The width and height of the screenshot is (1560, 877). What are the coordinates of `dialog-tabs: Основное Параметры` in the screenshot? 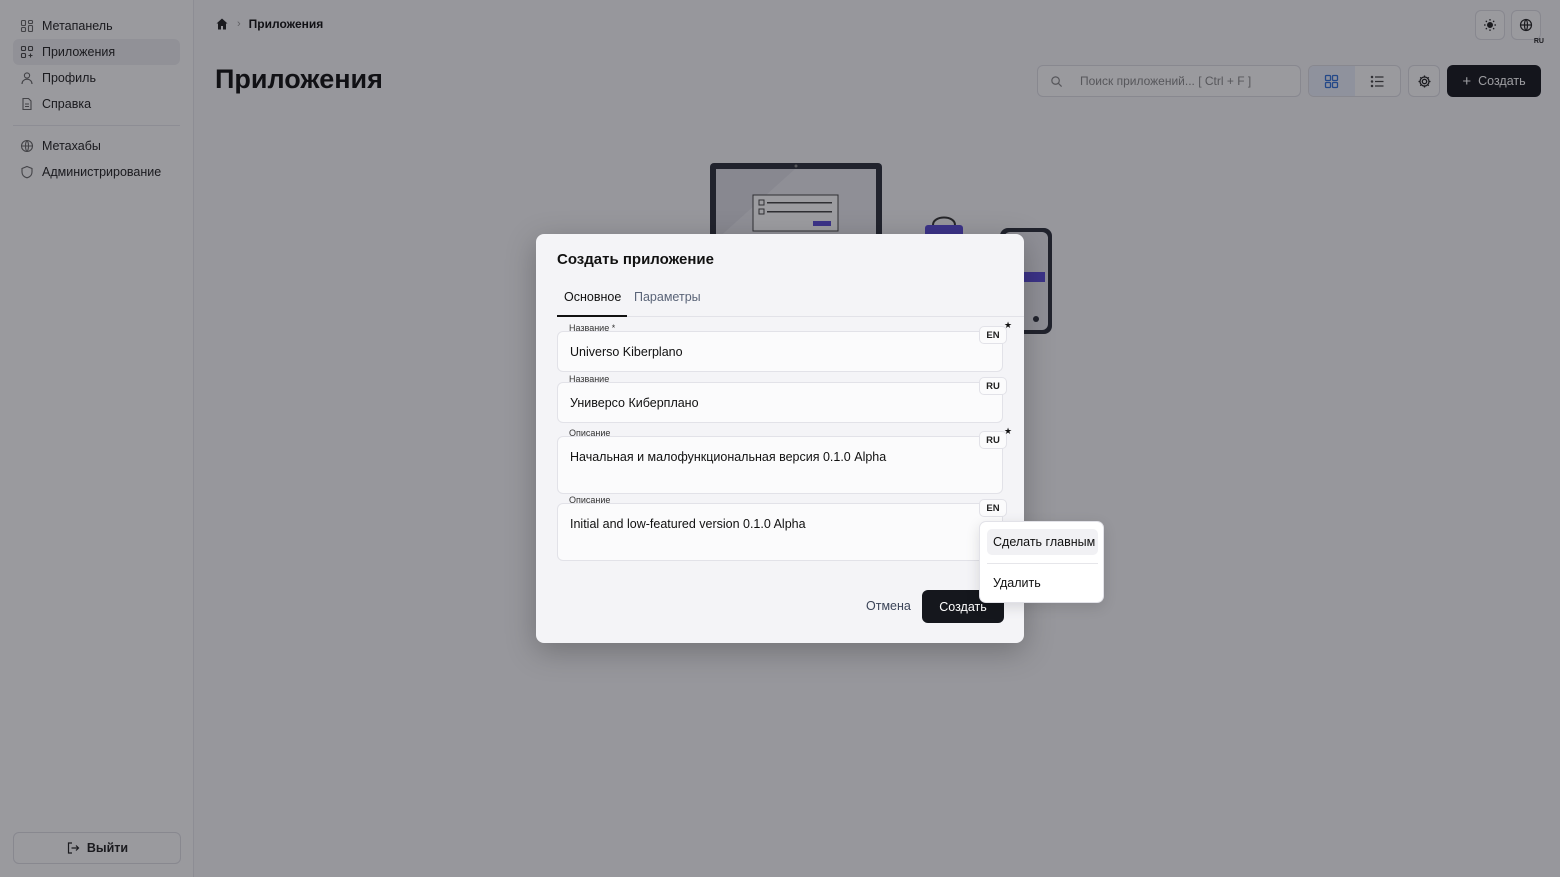 It's located at (790, 300).